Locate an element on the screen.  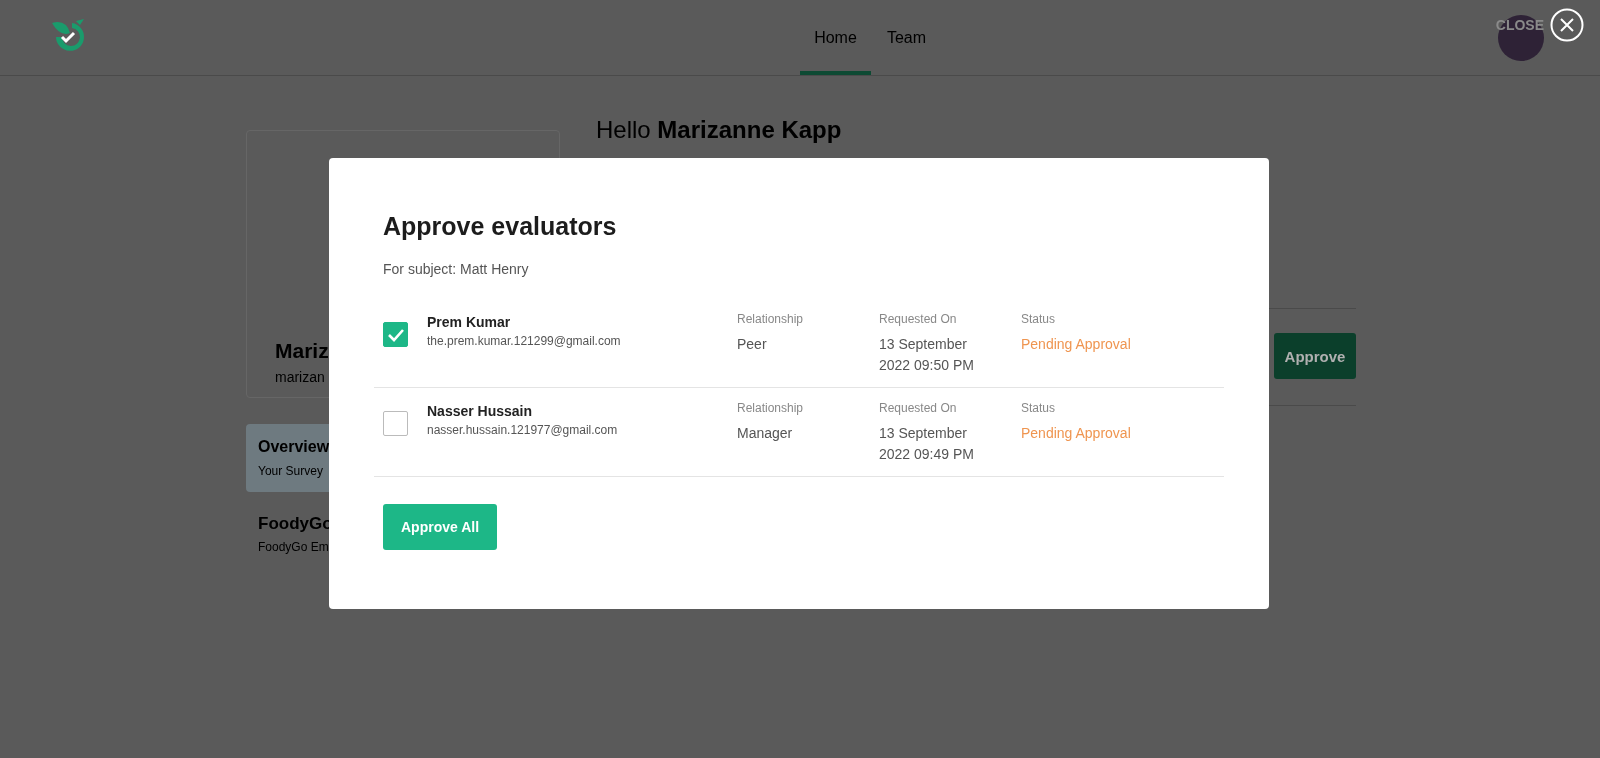
profile-email: marizan is located at coordinates (300, 377).